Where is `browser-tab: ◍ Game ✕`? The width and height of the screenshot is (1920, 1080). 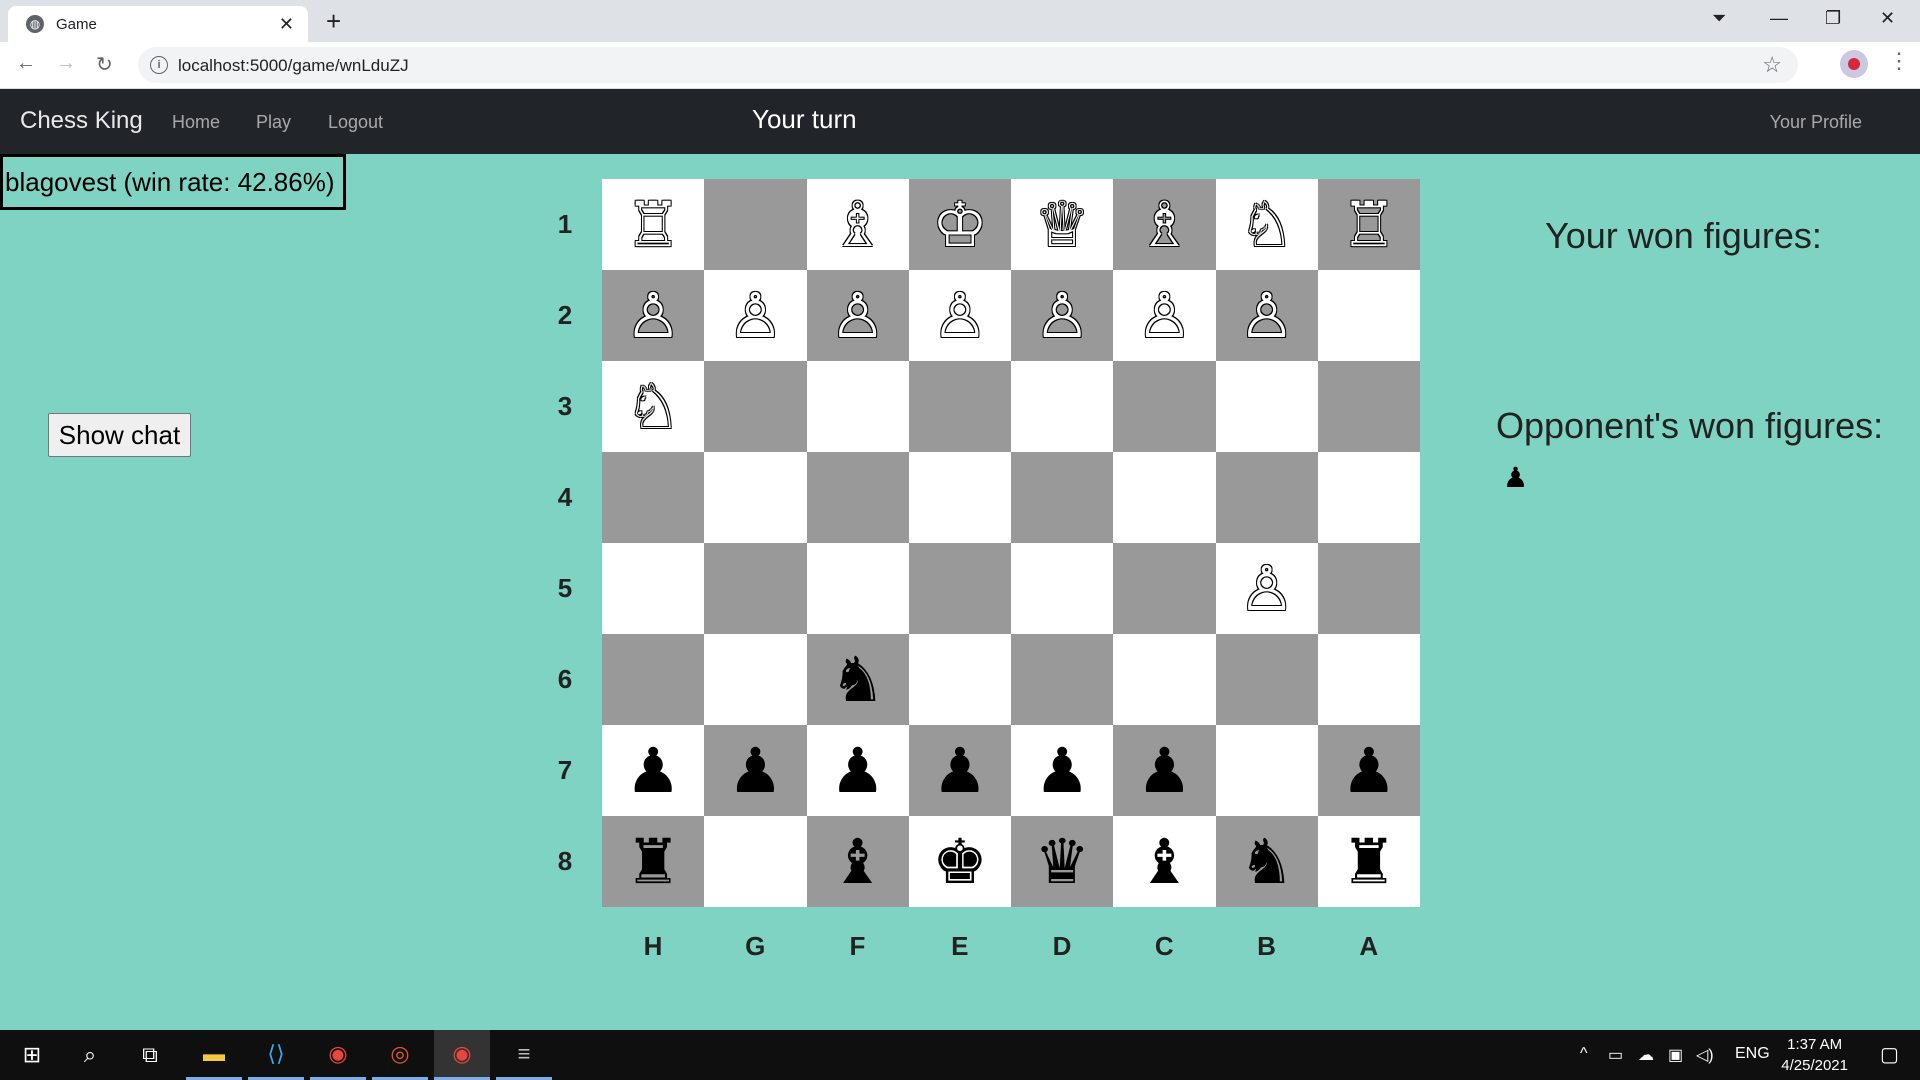 browser-tab: ◍ Game ✕ is located at coordinates (158, 24).